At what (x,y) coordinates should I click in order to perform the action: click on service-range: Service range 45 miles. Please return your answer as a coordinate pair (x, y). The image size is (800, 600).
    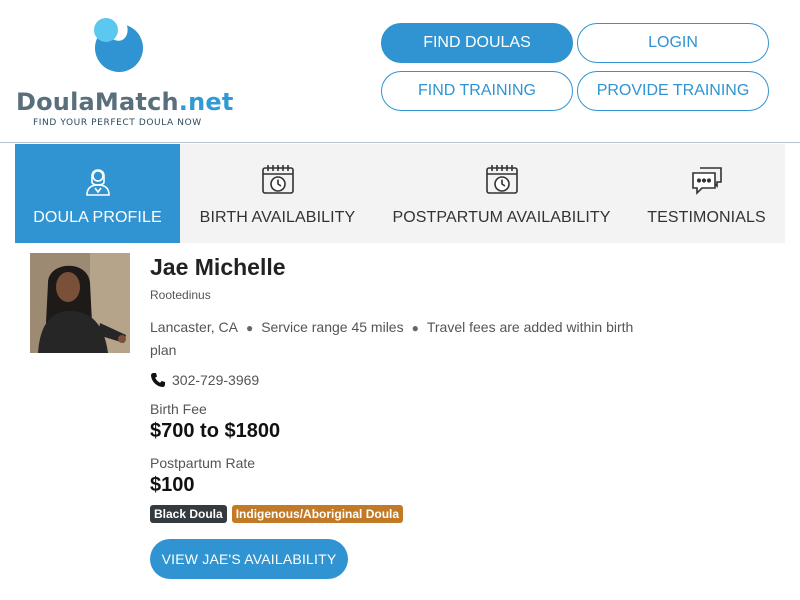
    Looking at the image, I should click on (332, 327).